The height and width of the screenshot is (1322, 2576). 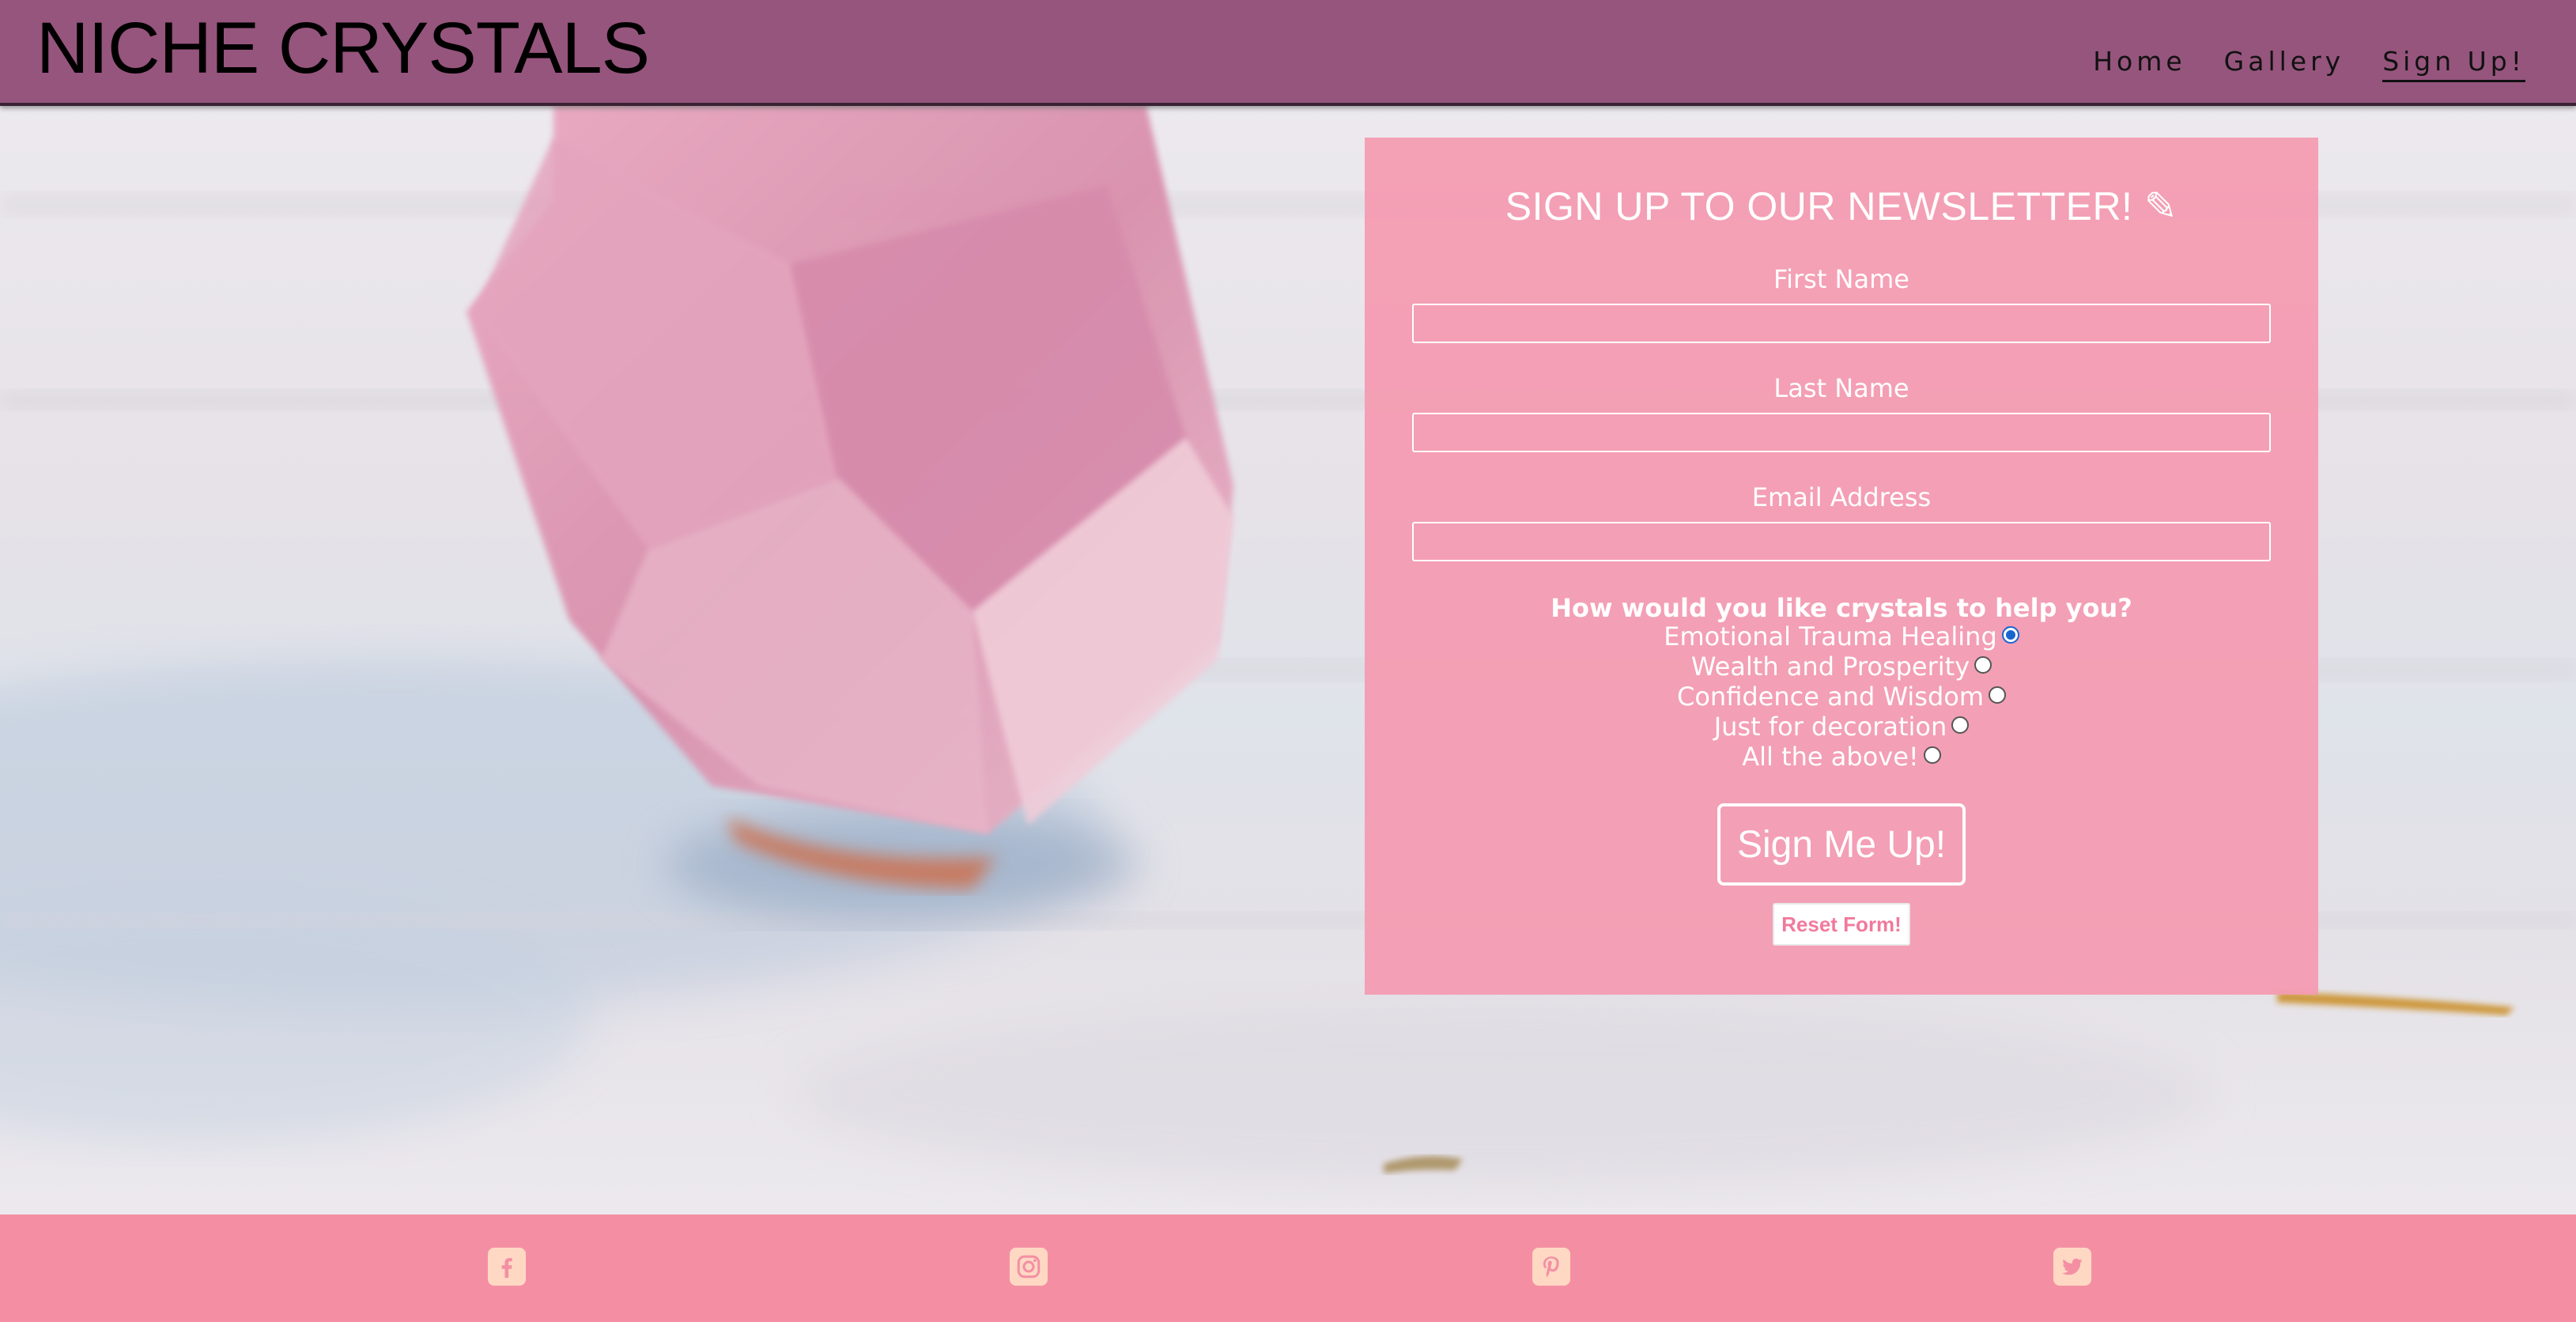 What do you see at coordinates (1841, 497) in the screenshot?
I see `email-label: Email Address` at bounding box center [1841, 497].